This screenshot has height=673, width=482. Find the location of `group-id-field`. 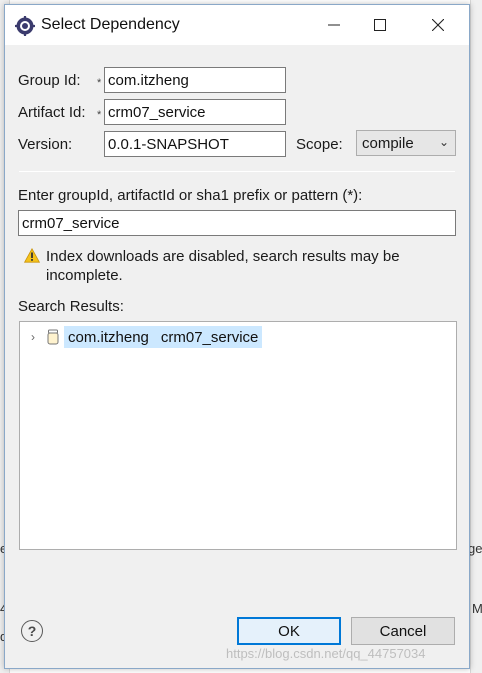

group-id-field is located at coordinates (195, 80).